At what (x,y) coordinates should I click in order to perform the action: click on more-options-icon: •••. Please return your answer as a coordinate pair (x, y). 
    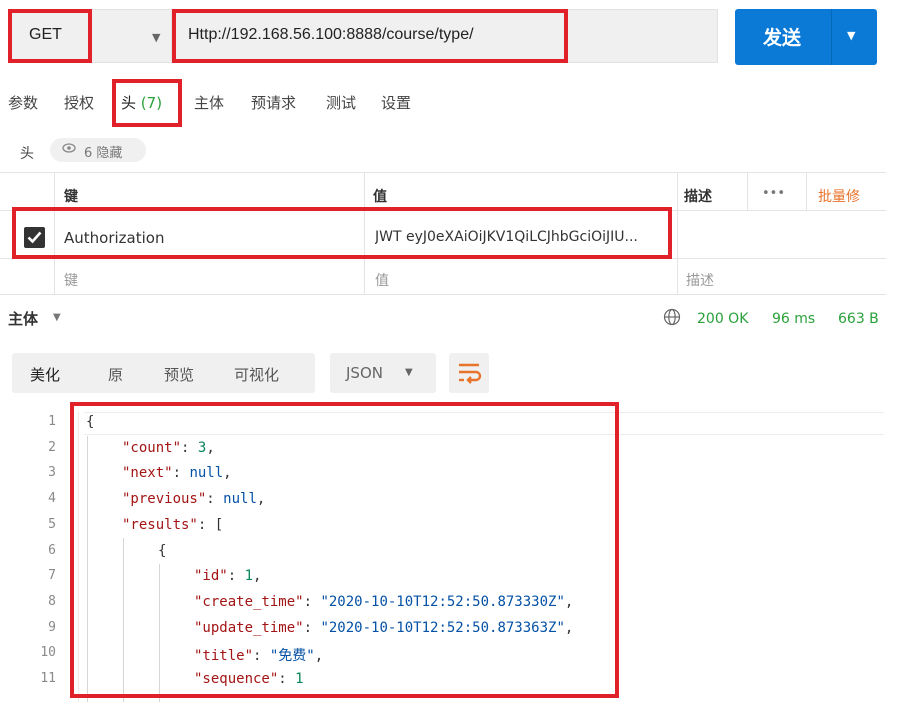
    Looking at the image, I should click on (773, 193).